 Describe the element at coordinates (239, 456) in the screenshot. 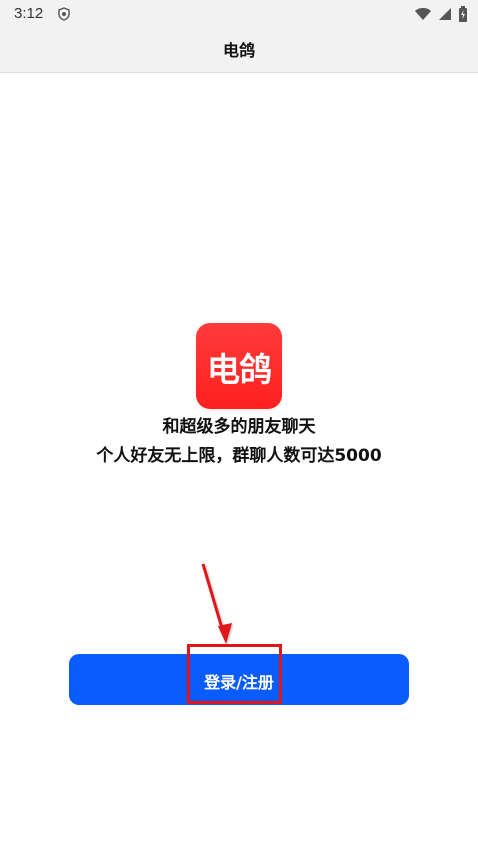

I see `tagline-secondary: 个人好友无上限，群聊人数可达5000` at that location.